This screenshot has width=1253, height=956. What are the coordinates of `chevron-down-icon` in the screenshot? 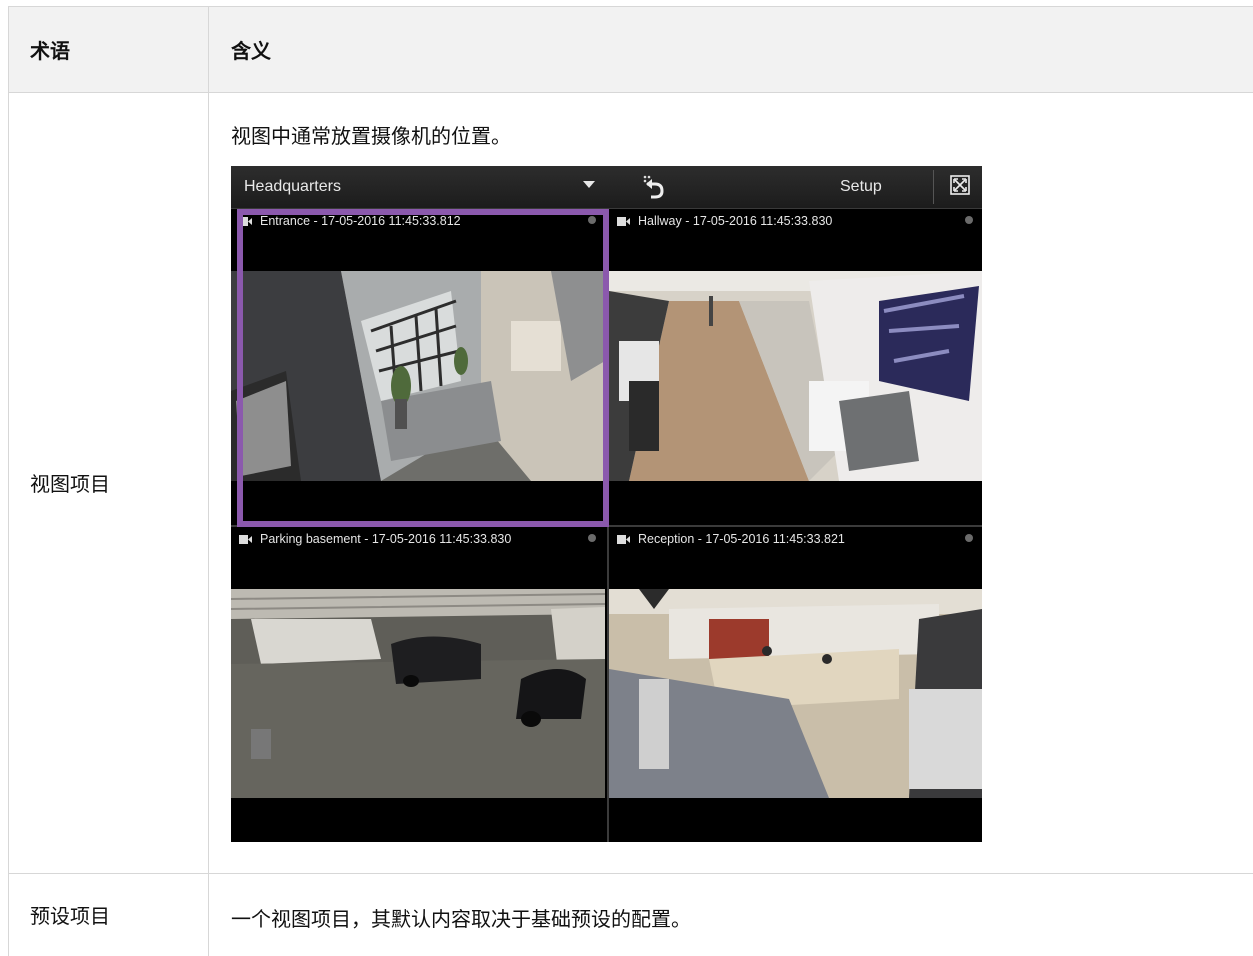 It's located at (589, 184).